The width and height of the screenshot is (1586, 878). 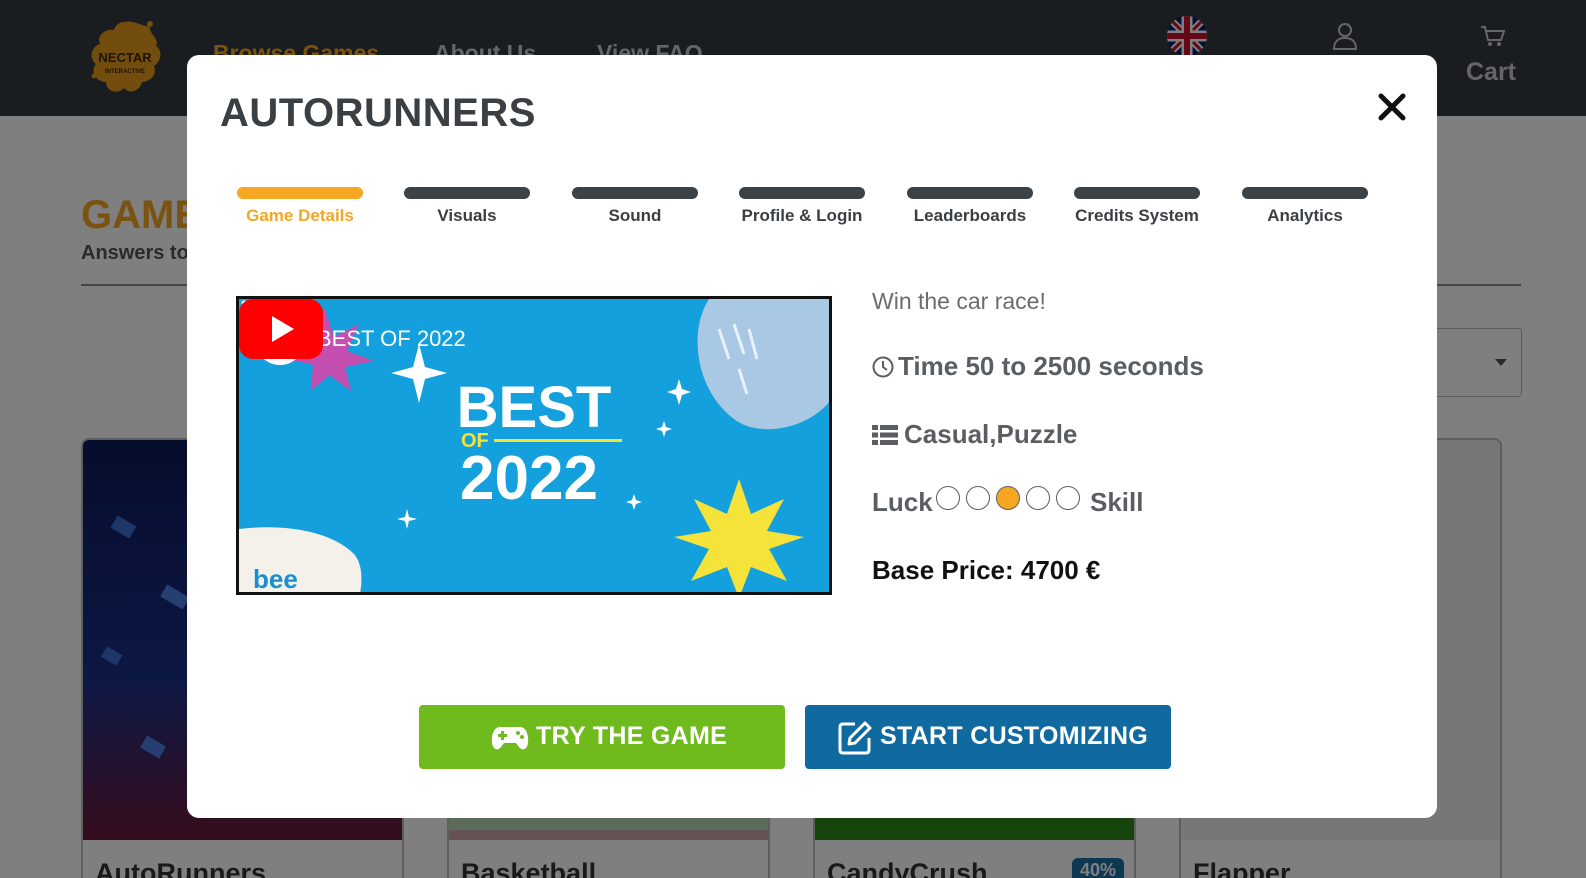 I want to click on skill-label: Skill, so click(x=1117, y=502).